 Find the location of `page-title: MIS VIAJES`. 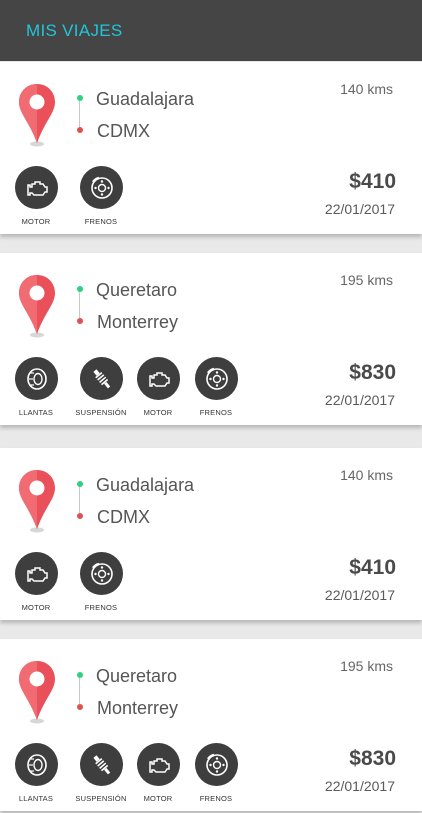

page-title: MIS VIAJES is located at coordinates (74, 30).